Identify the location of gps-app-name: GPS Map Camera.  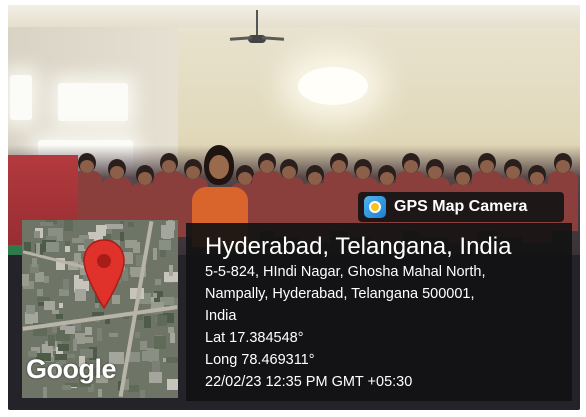
(461, 206).